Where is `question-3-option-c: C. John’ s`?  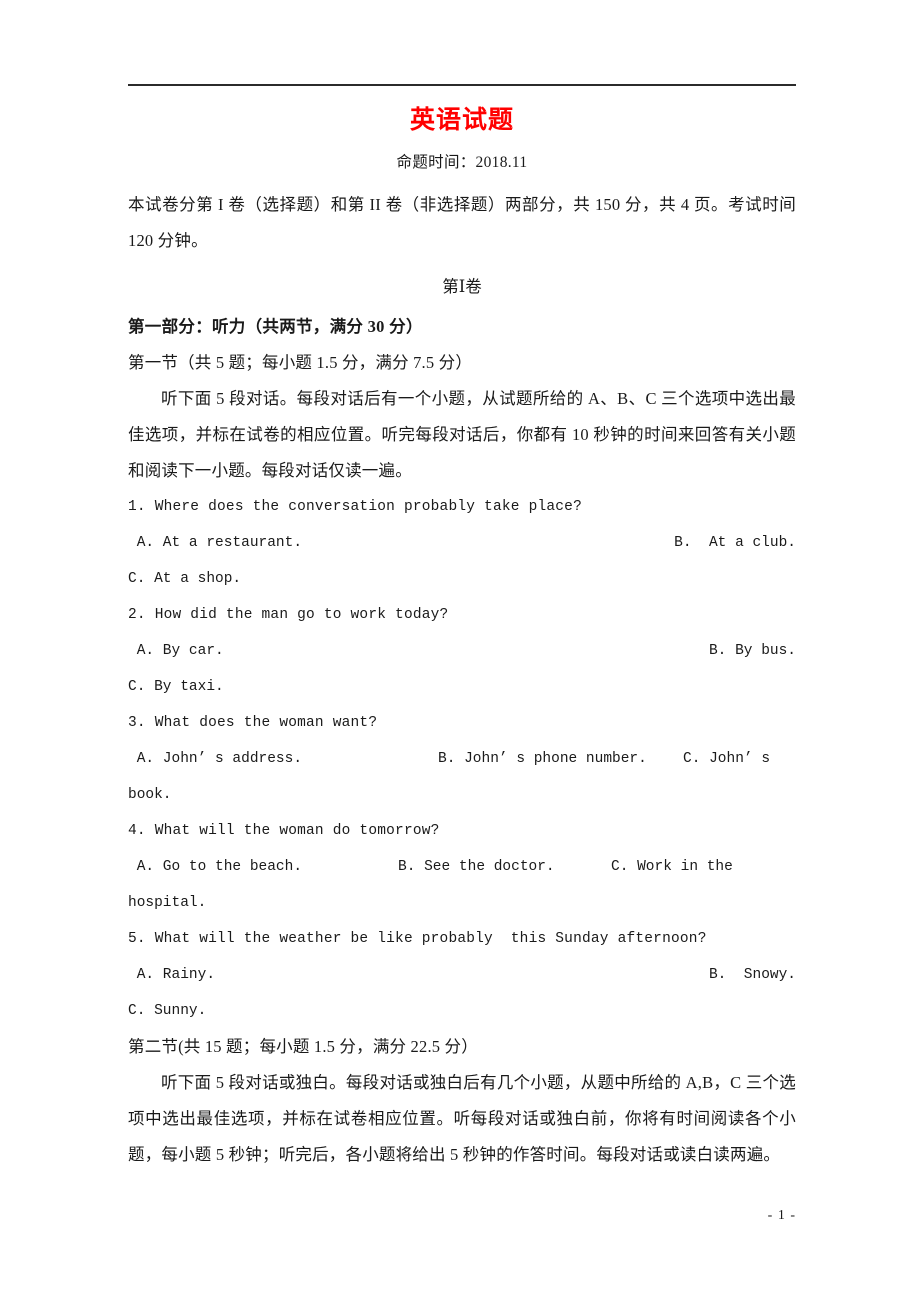
question-3-option-c: C. John’ s is located at coordinates (726, 759).